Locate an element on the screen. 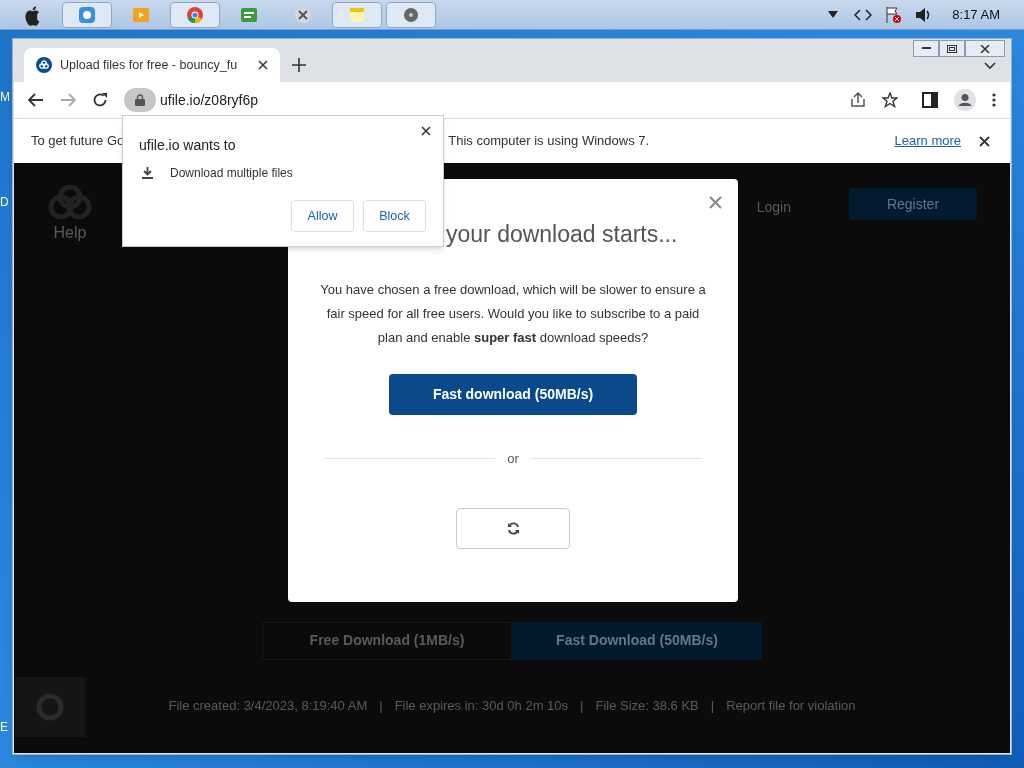 The width and height of the screenshot is (1024, 768). permission-text: Download multiple files is located at coordinates (231, 173).